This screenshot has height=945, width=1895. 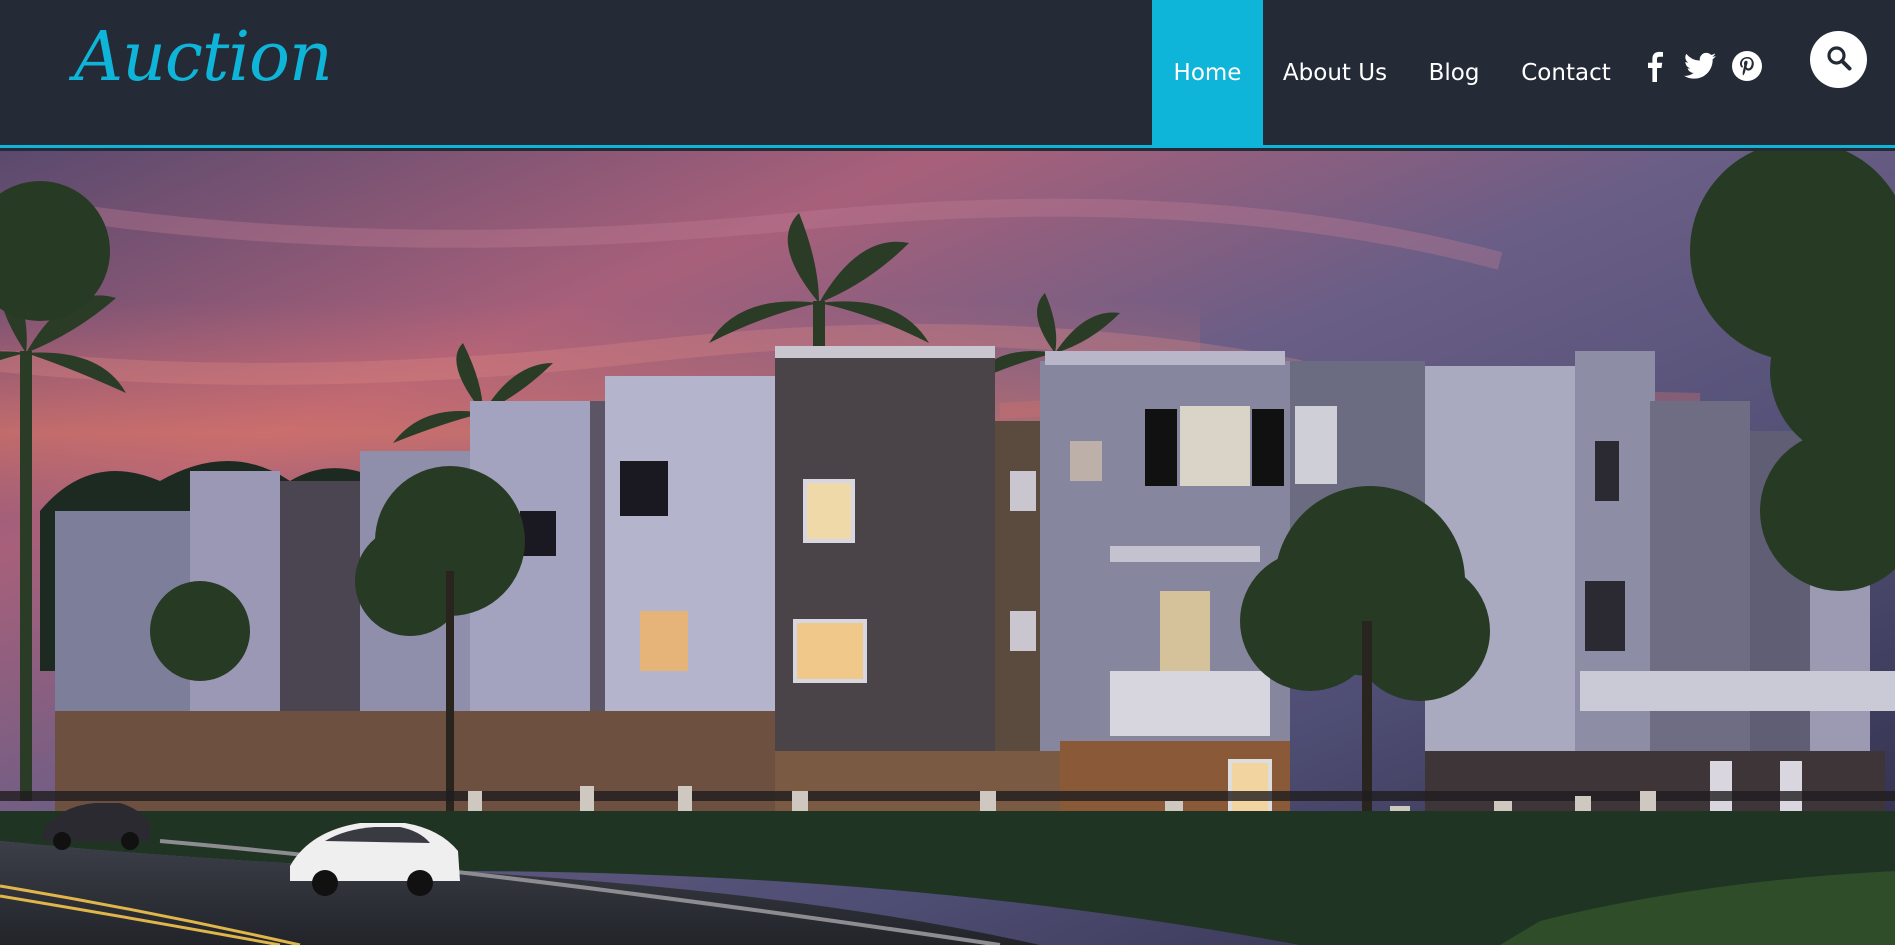 I want to click on site-logo: Auction, so click(x=203, y=58).